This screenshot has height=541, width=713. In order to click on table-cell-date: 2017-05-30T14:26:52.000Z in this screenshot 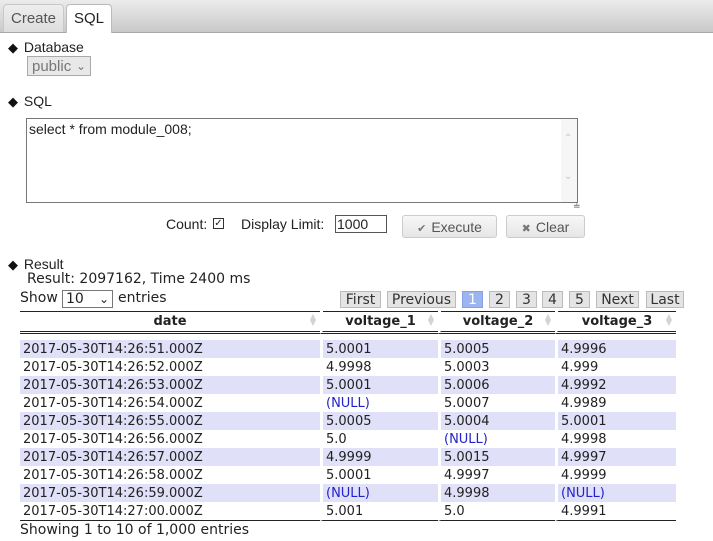, I will do `click(113, 367)`.